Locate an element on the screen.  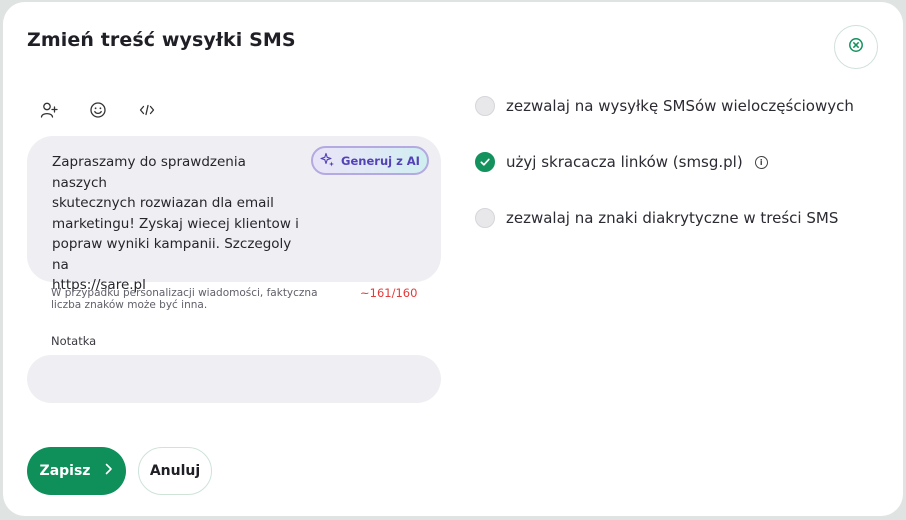
diacritics-checkbox is located at coordinates (485, 218).